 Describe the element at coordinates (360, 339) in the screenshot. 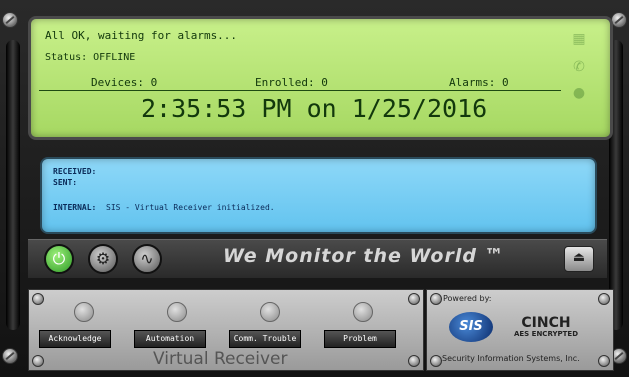

I see `problem-button: Problem` at that location.